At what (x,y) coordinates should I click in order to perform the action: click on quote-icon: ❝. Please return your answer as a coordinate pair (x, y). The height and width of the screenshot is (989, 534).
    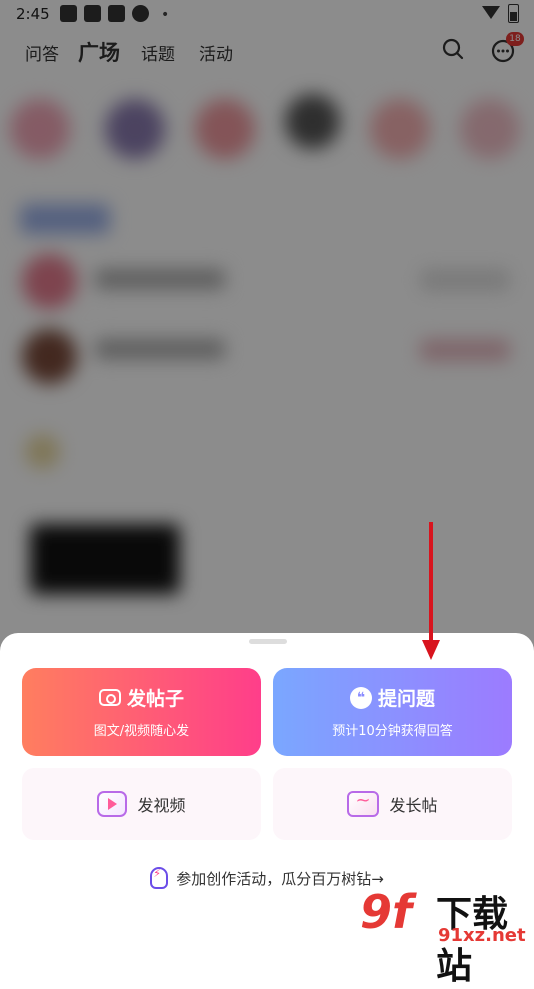
    Looking at the image, I should click on (360, 697).